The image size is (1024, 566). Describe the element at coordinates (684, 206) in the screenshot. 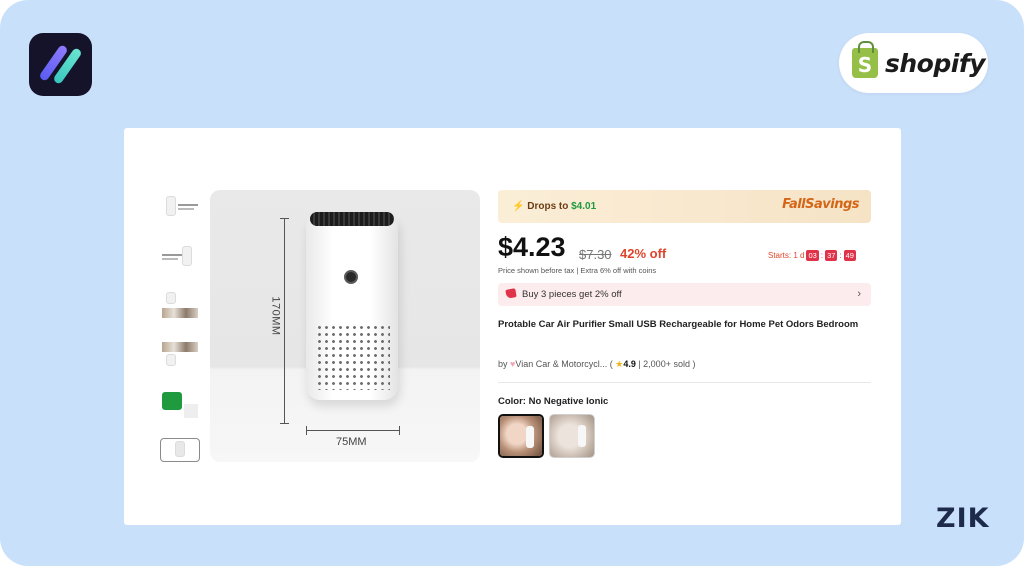

I see `price-drop-banner: ⚡ Drops to $4.01 FallSavings` at that location.